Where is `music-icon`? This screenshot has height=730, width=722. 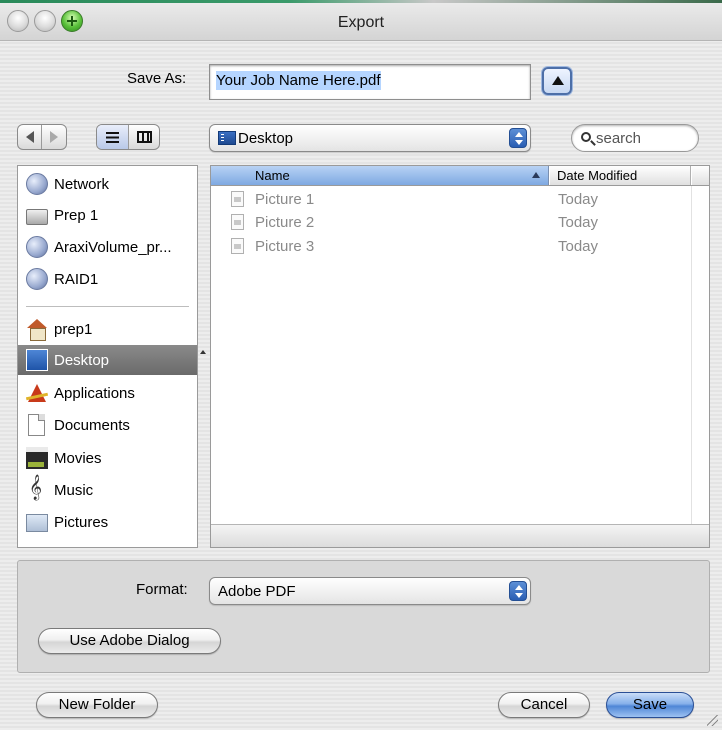
music-icon is located at coordinates (37, 488).